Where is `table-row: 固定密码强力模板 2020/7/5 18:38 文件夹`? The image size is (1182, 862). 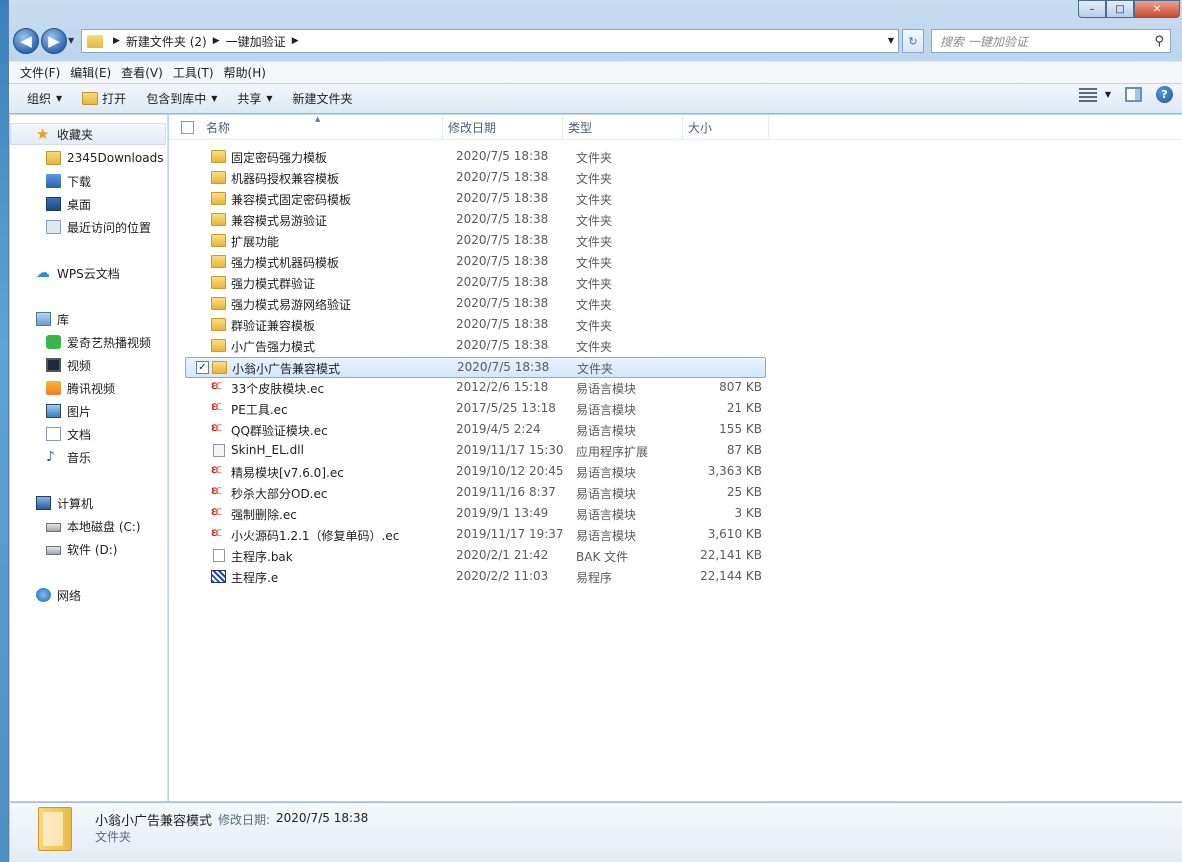 table-row: 固定密码强力模板 2020/7/5 18:38 文件夹 is located at coordinates (475, 157).